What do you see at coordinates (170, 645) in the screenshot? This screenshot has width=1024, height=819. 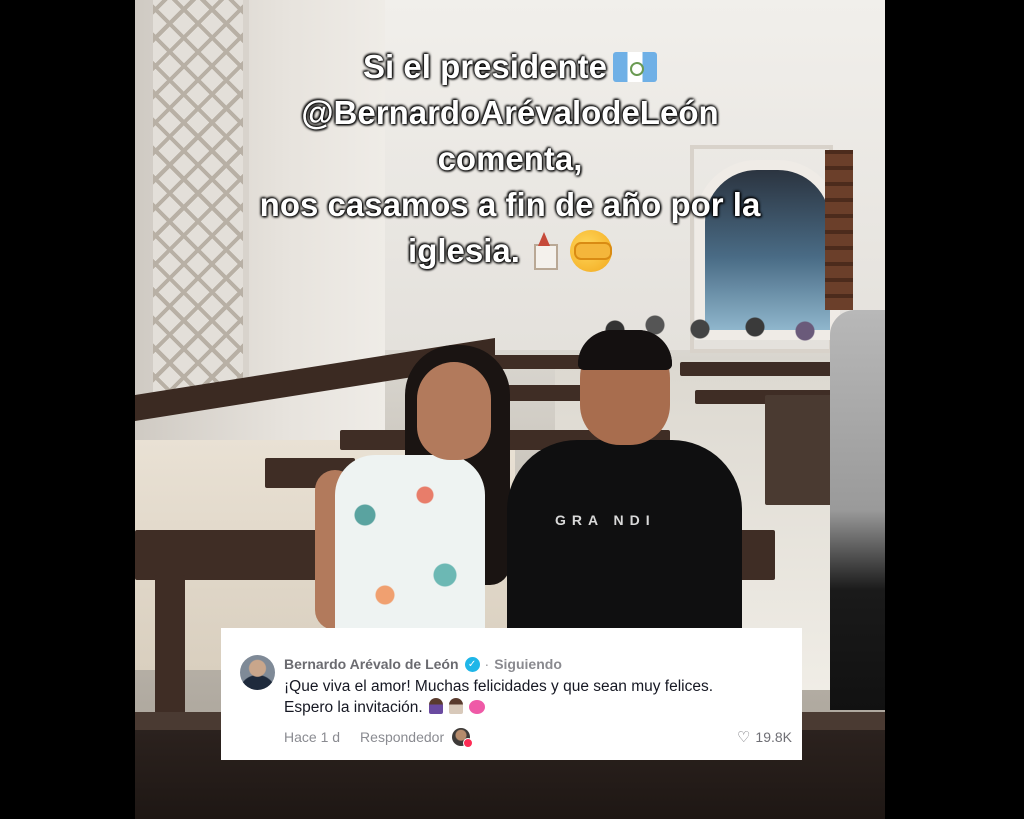 I see `pew-leg` at bounding box center [170, 645].